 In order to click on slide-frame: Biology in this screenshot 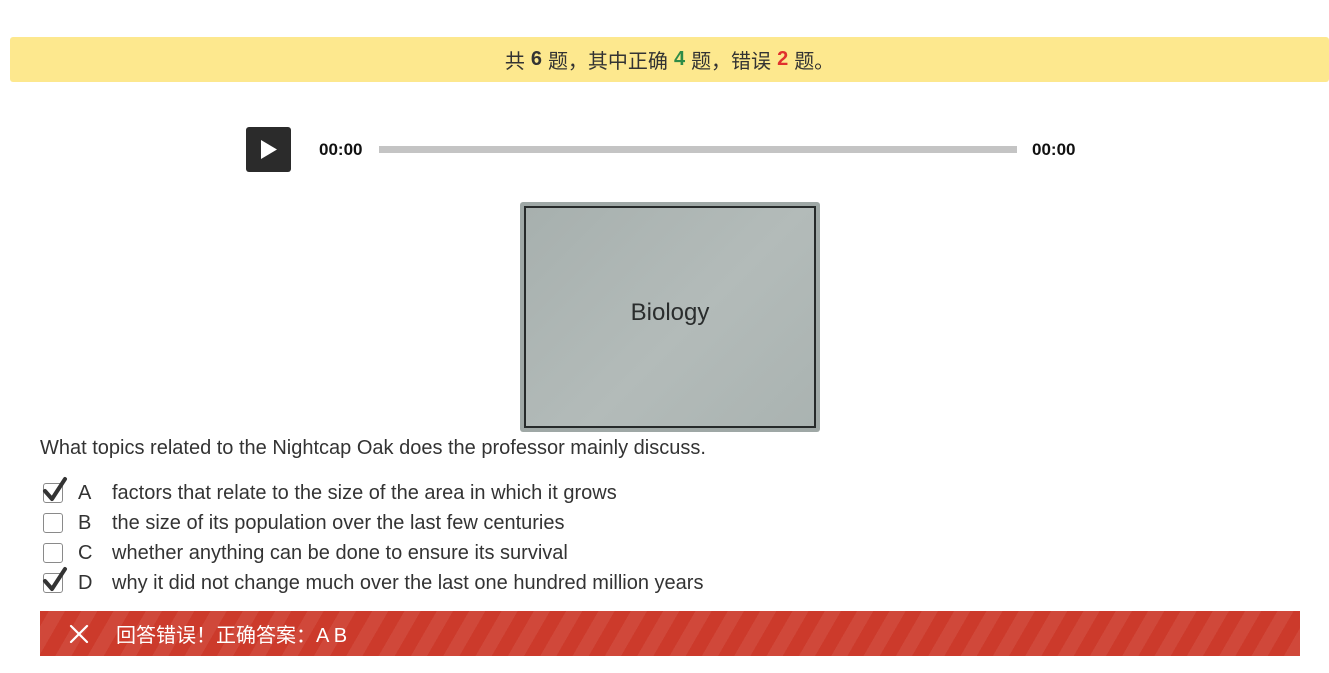, I will do `click(670, 317)`.